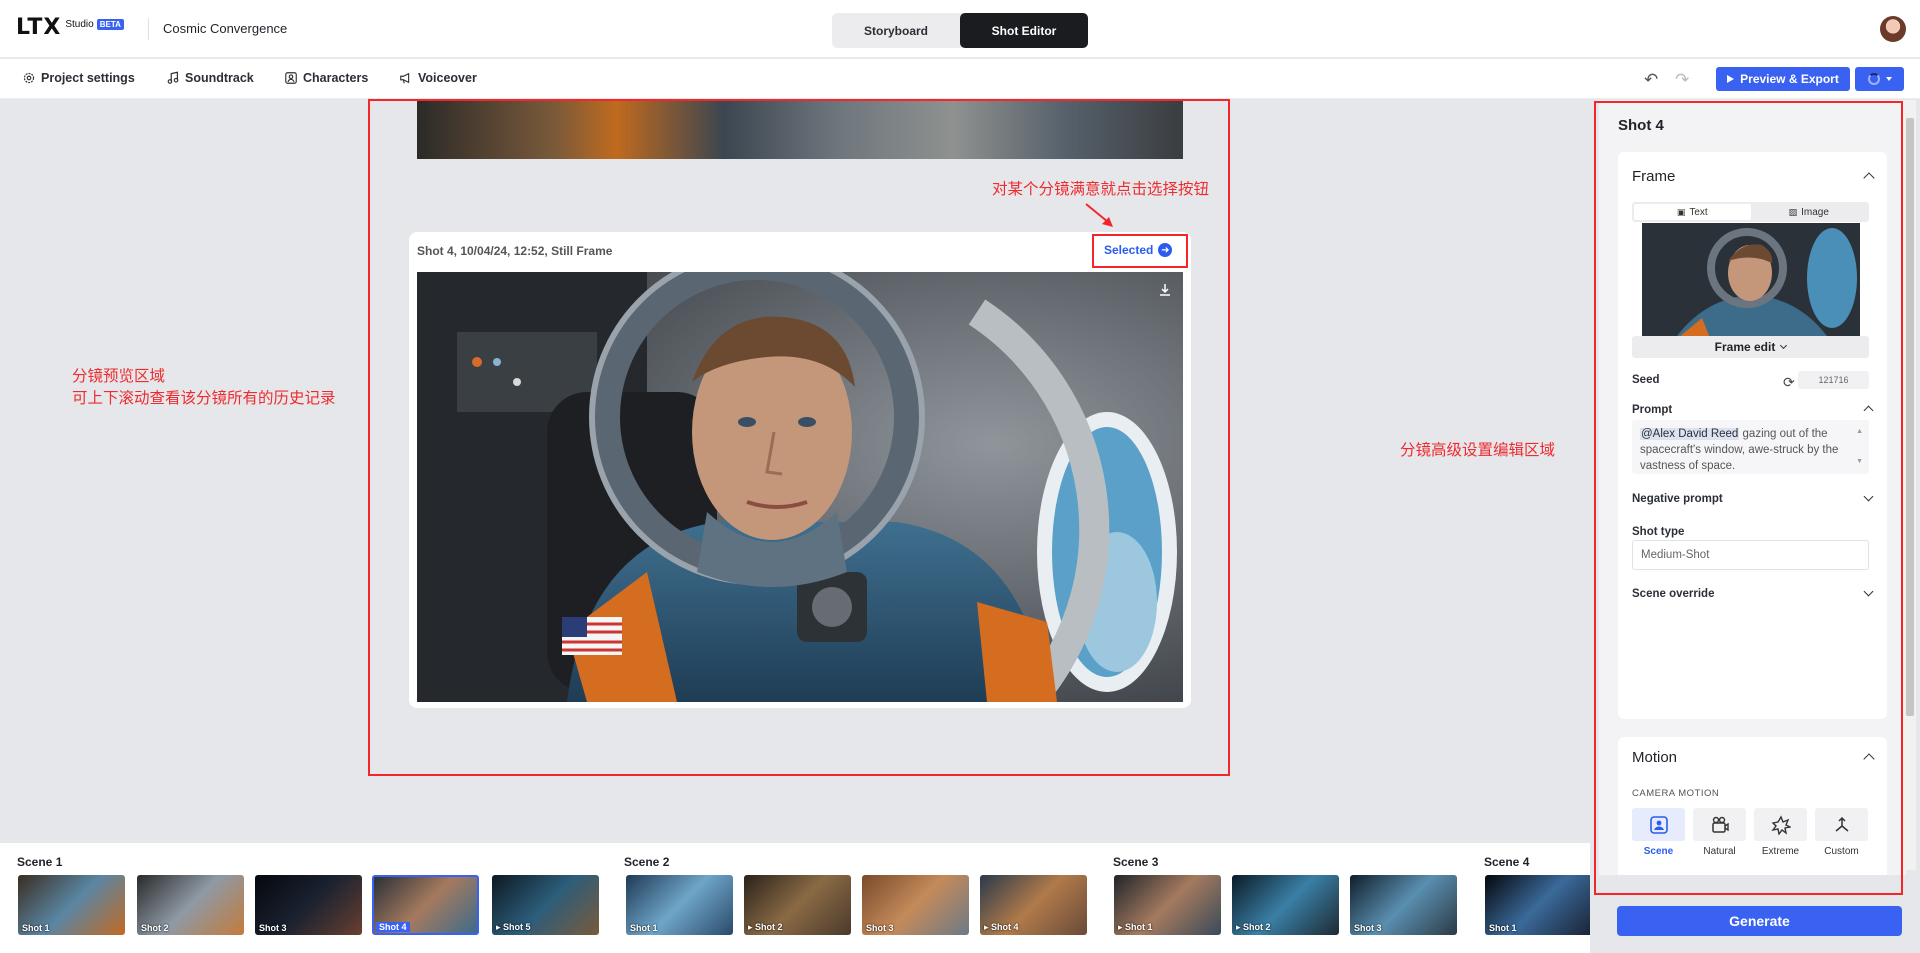  What do you see at coordinates (1893, 29) in the screenshot?
I see `user-avatar` at bounding box center [1893, 29].